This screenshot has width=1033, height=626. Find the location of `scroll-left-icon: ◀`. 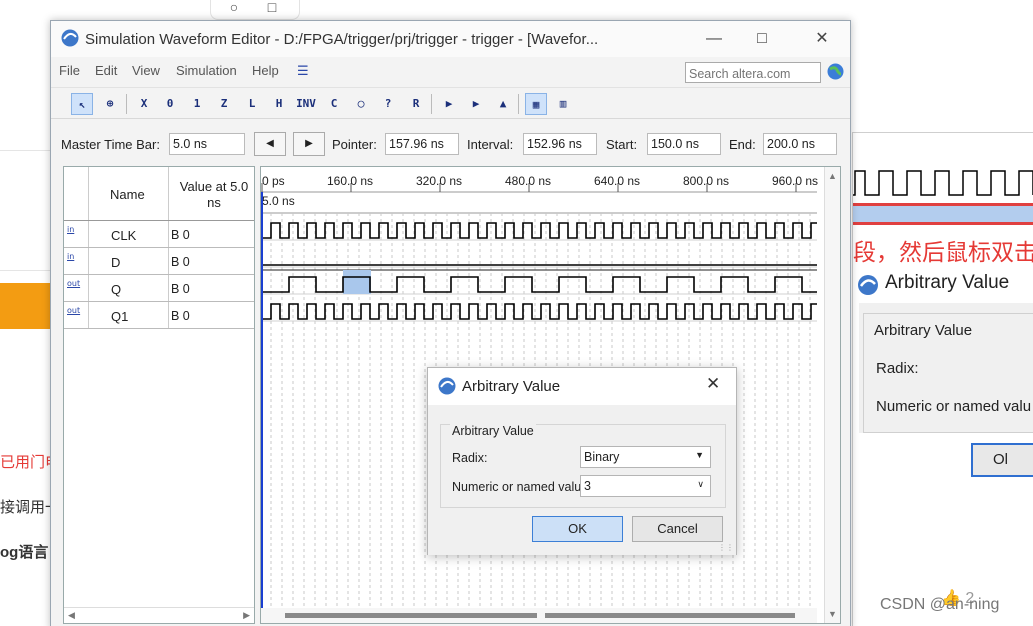

scroll-left-icon: ◀ is located at coordinates (71, 615).